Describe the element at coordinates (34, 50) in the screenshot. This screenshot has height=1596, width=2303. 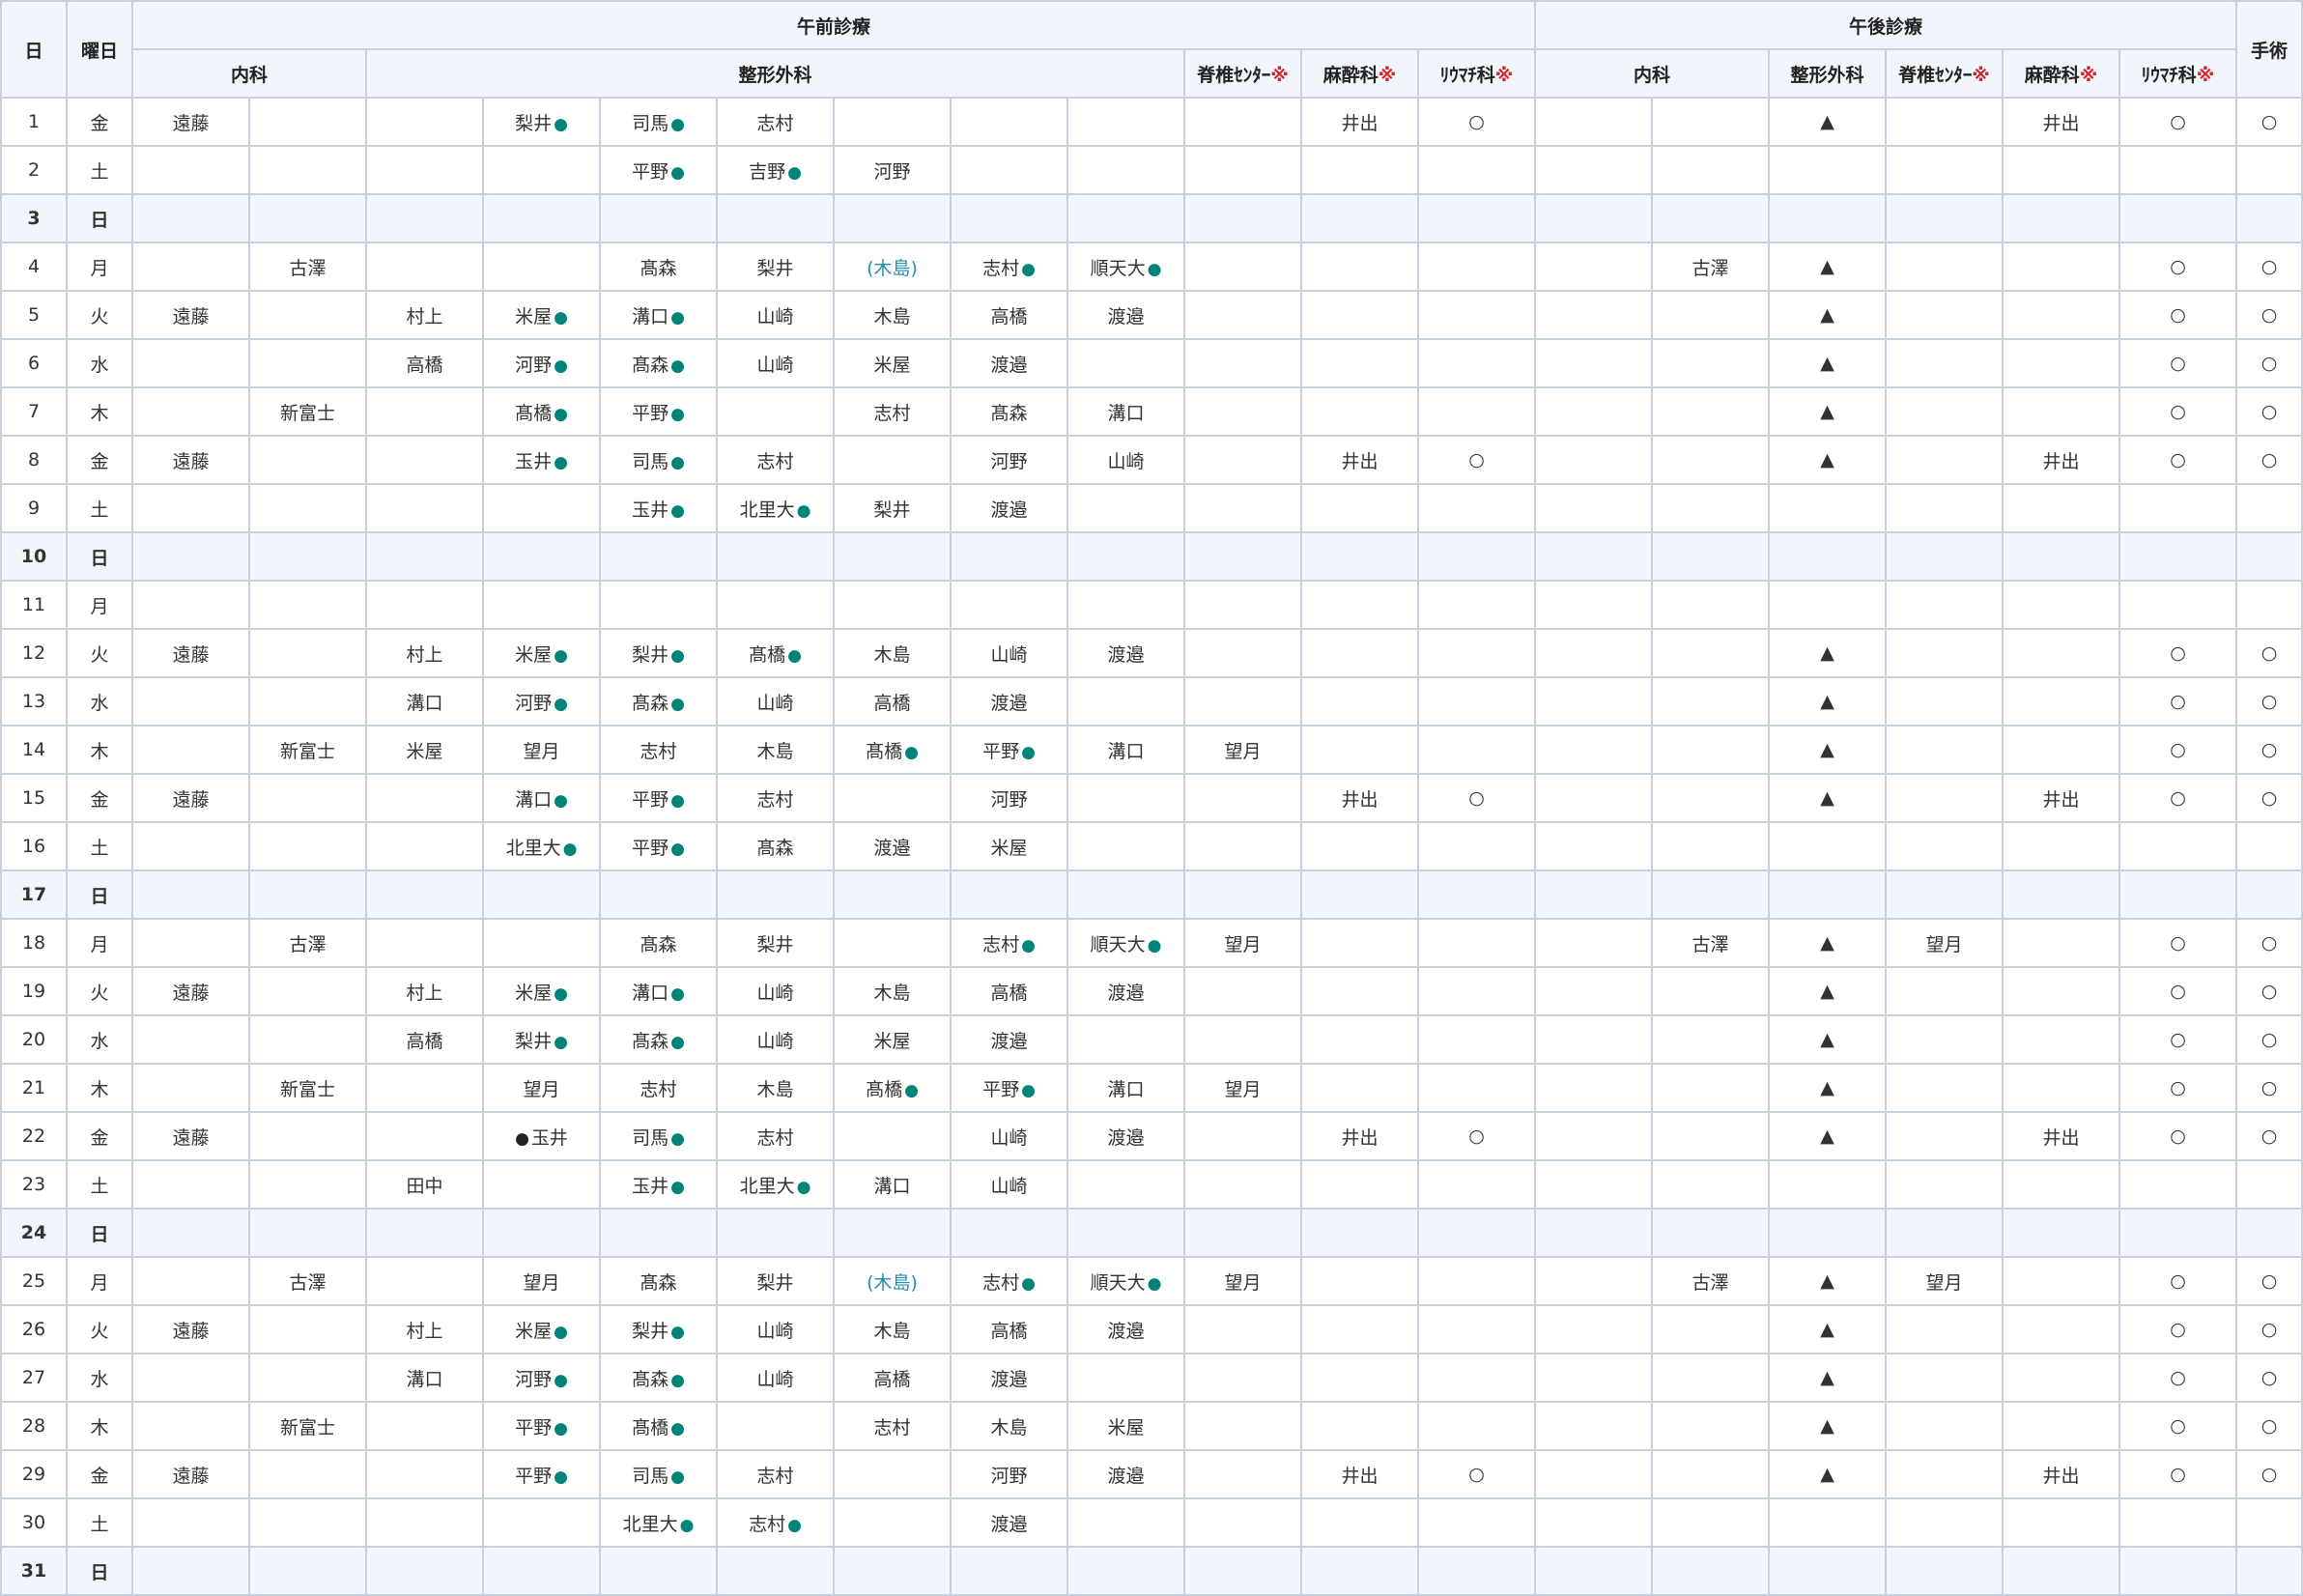
I see `day-header: 日` at that location.